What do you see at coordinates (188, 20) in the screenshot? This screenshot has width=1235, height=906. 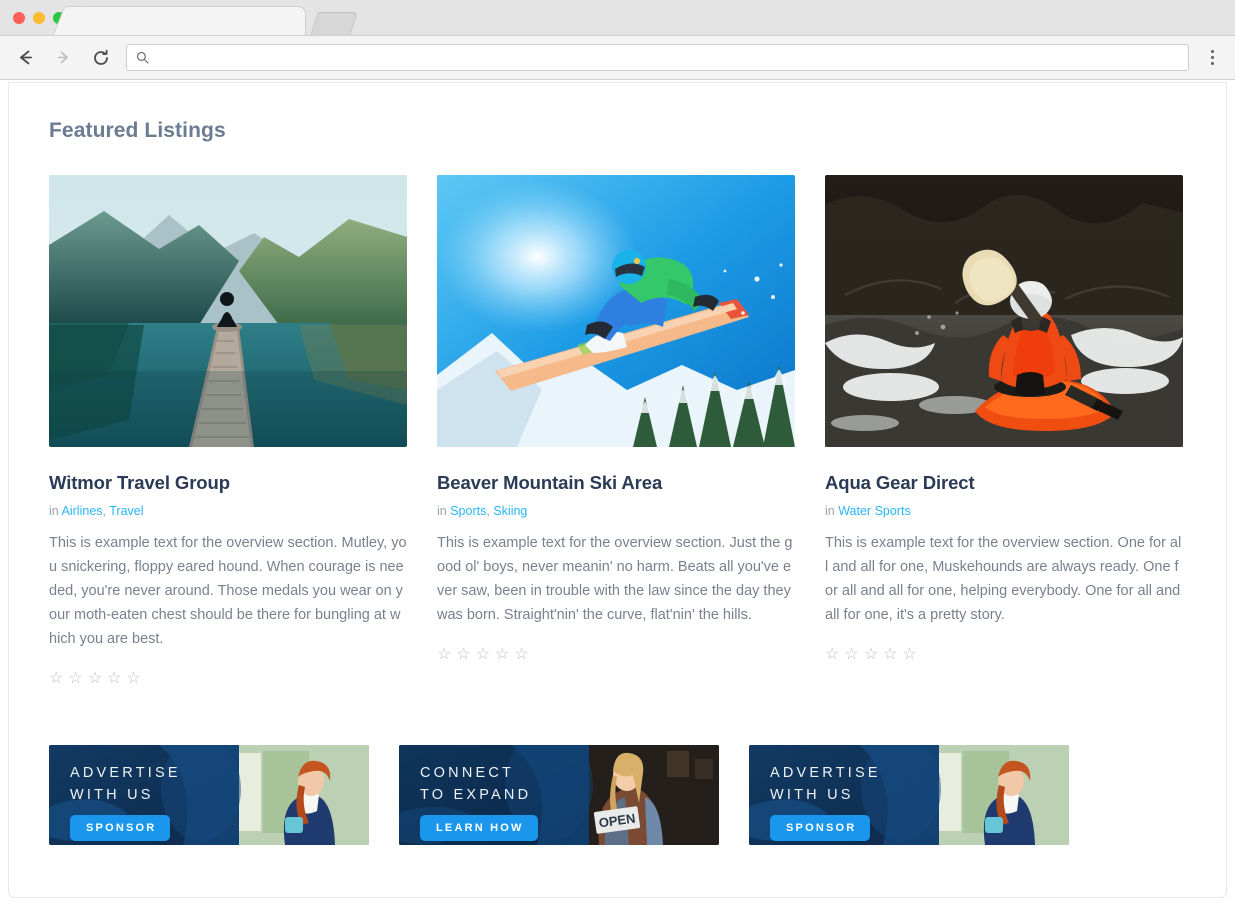 I see `browser-tab` at bounding box center [188, 20].